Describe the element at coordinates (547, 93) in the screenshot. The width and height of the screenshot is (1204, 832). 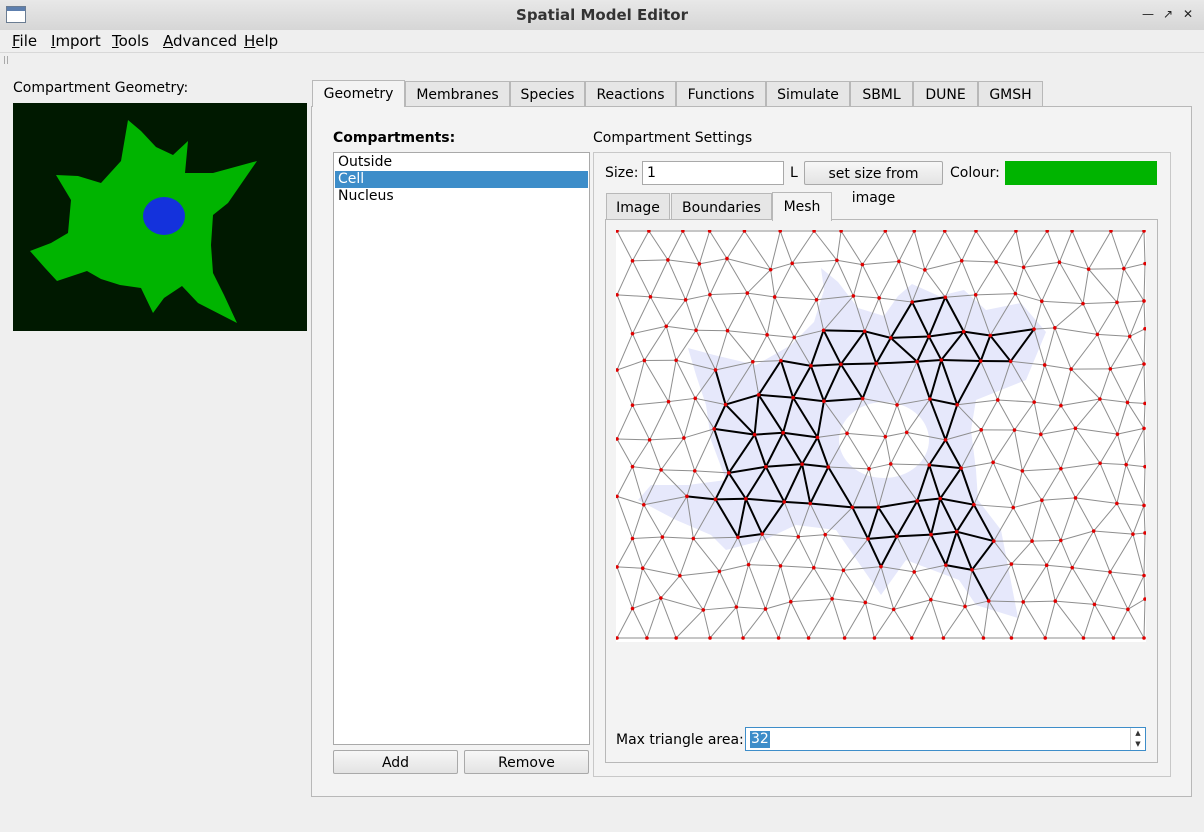
I see `tab-species: Species` at that location.